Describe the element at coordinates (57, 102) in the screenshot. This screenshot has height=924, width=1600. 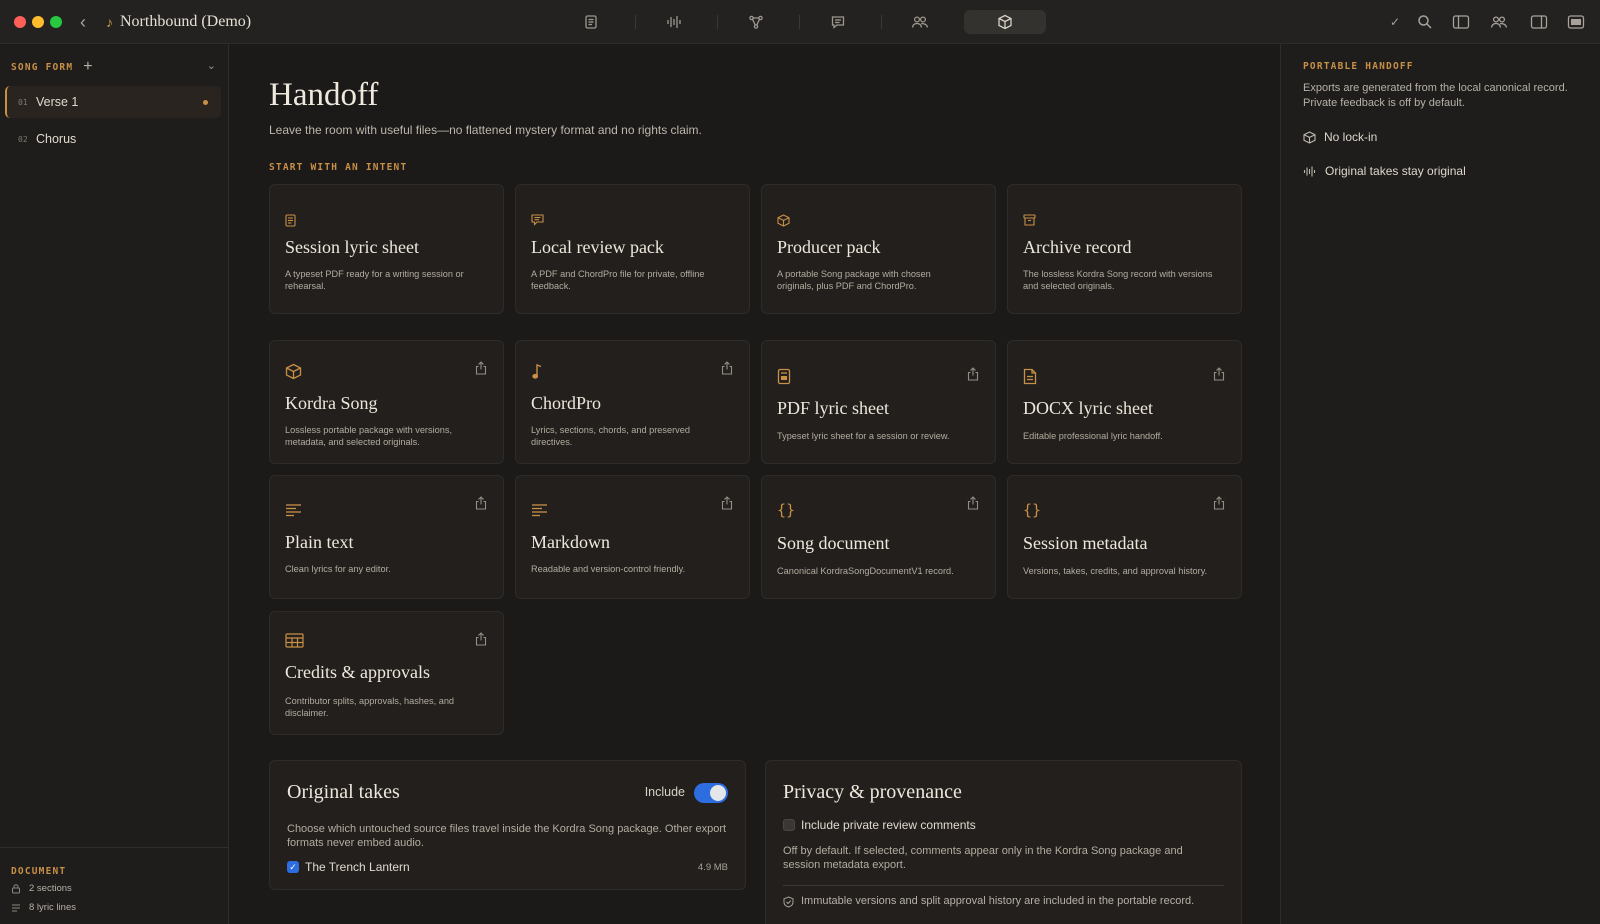
I see `section-name: Verse 1` at that location.